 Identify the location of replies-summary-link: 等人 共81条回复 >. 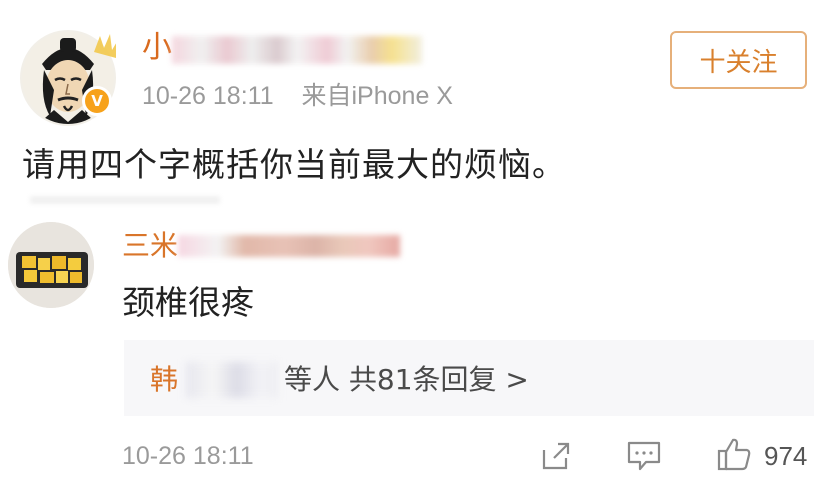
(406, 378).